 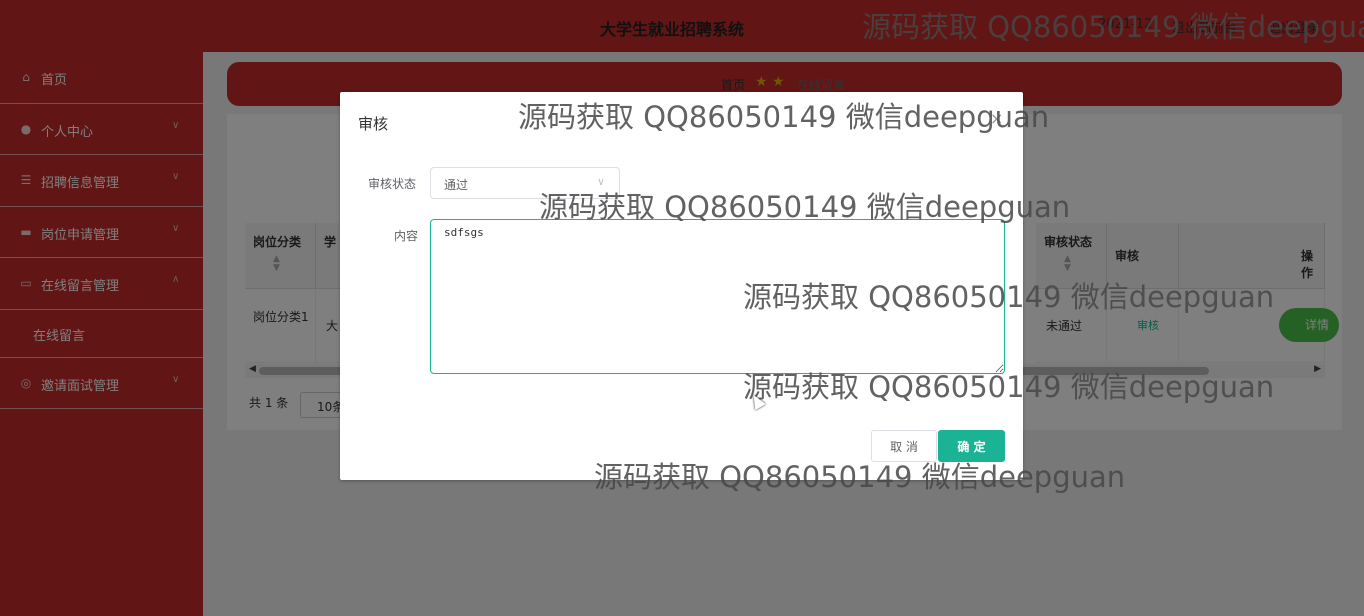 I want to click on status-select: 通过 ∨, so click(x=525, y=183).